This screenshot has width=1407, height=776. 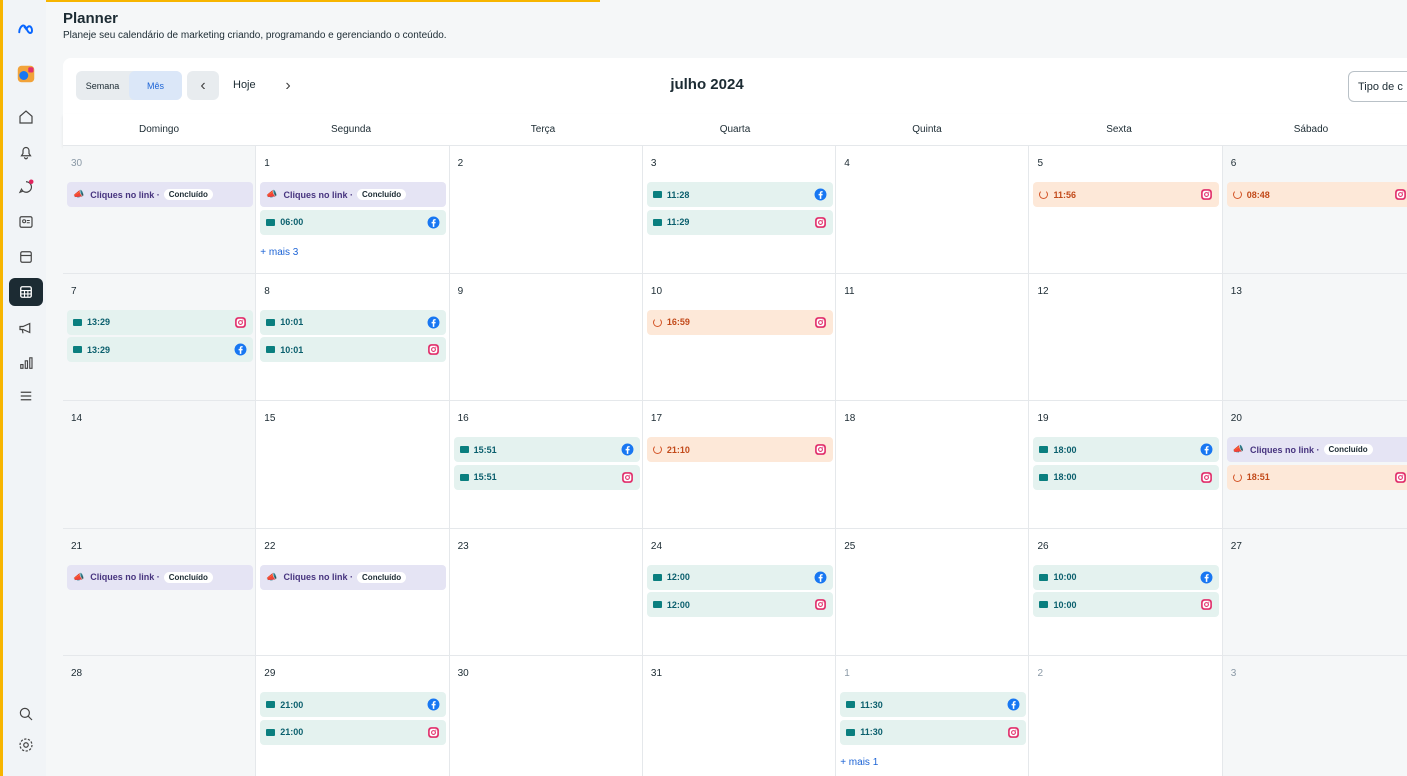 What do you see at coordinates (26, 714) in the screenshot?
I see `search-icon` at bounding box center [26, 714].